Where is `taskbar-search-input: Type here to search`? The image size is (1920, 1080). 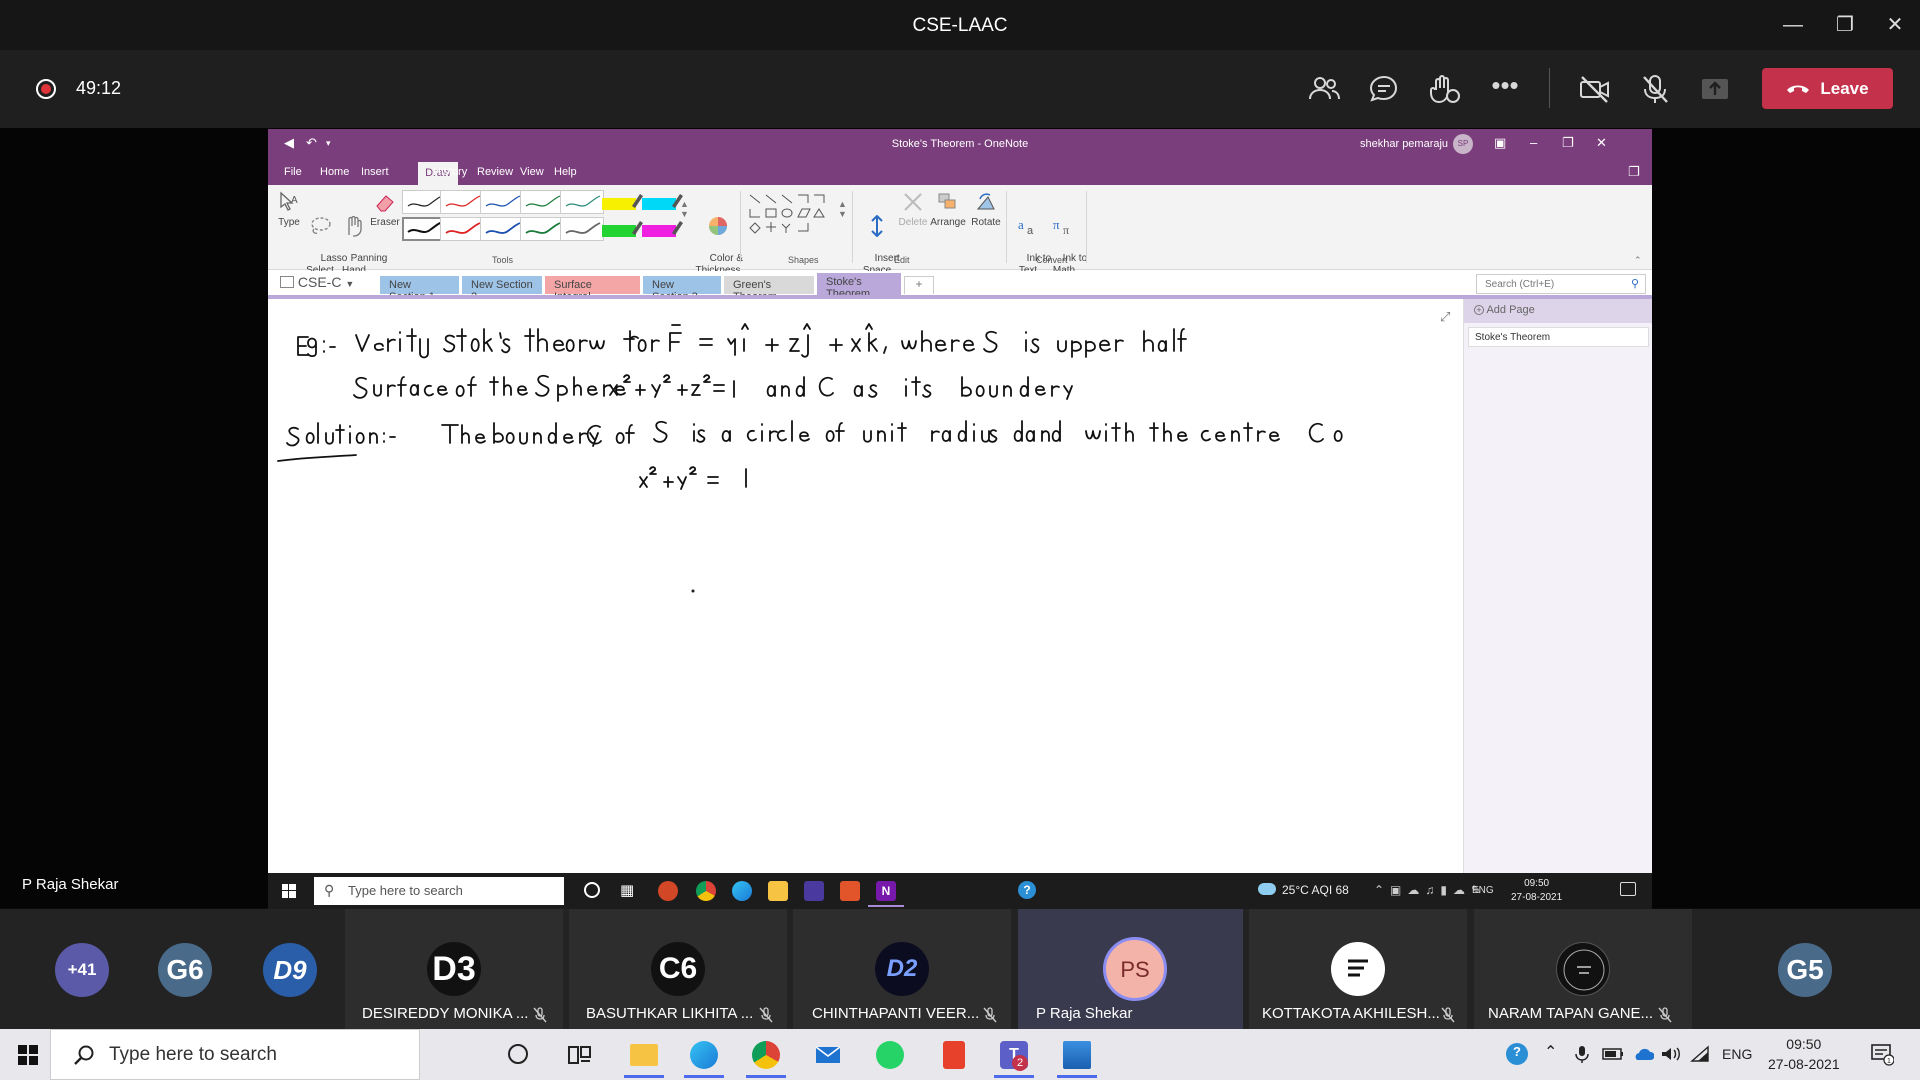
taskbar-search-input: Type here to search is located at coordinates (235, 1054).